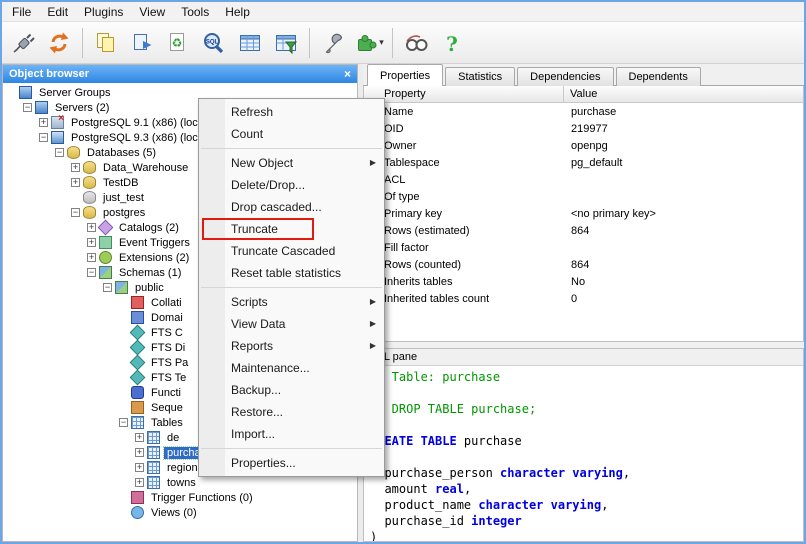 This screenshot has height=544, width=806. Describe the element at coordinates (405, 75) in the screenshot. I see `tab-properties: Properties` at that location.